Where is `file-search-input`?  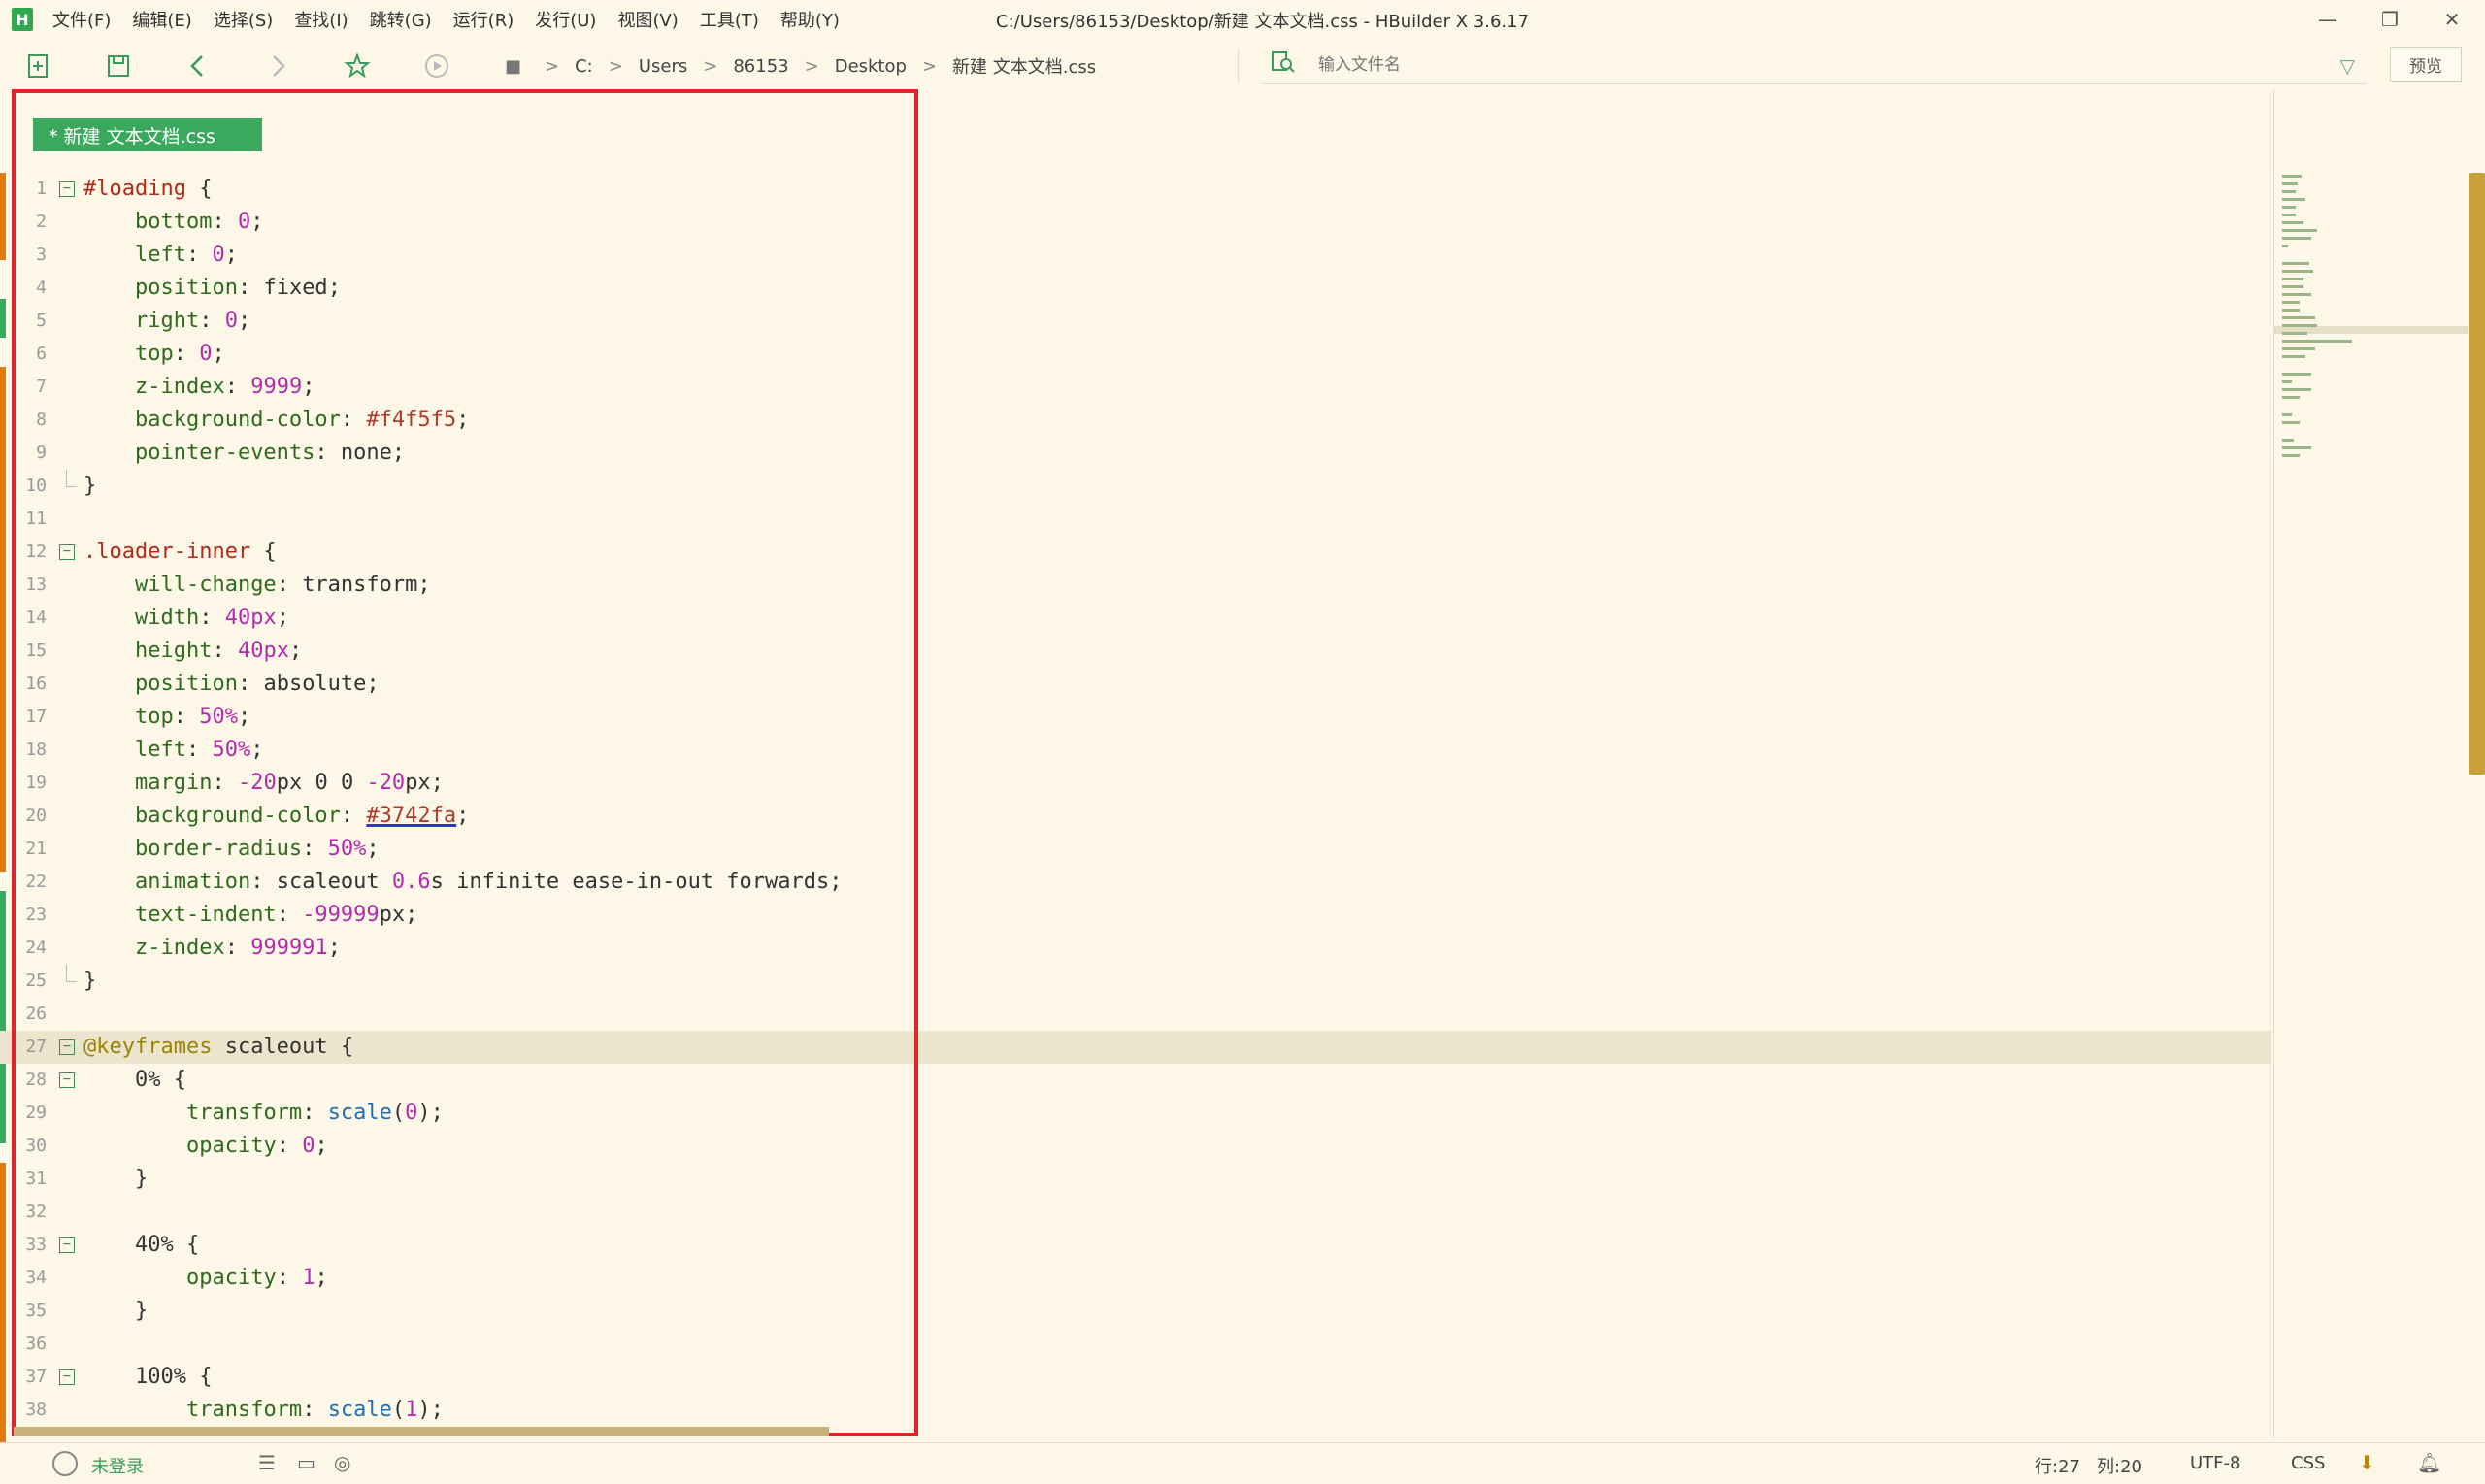
file-search-input is located at coordinates (1755, 65).